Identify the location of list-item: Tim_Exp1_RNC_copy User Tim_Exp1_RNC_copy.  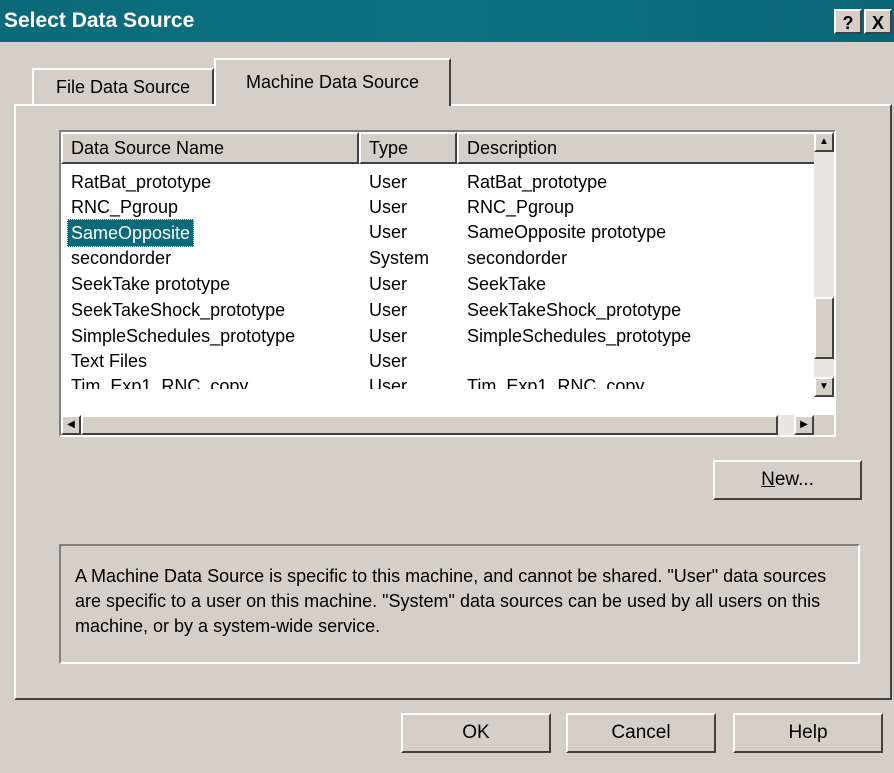
(441, 381).